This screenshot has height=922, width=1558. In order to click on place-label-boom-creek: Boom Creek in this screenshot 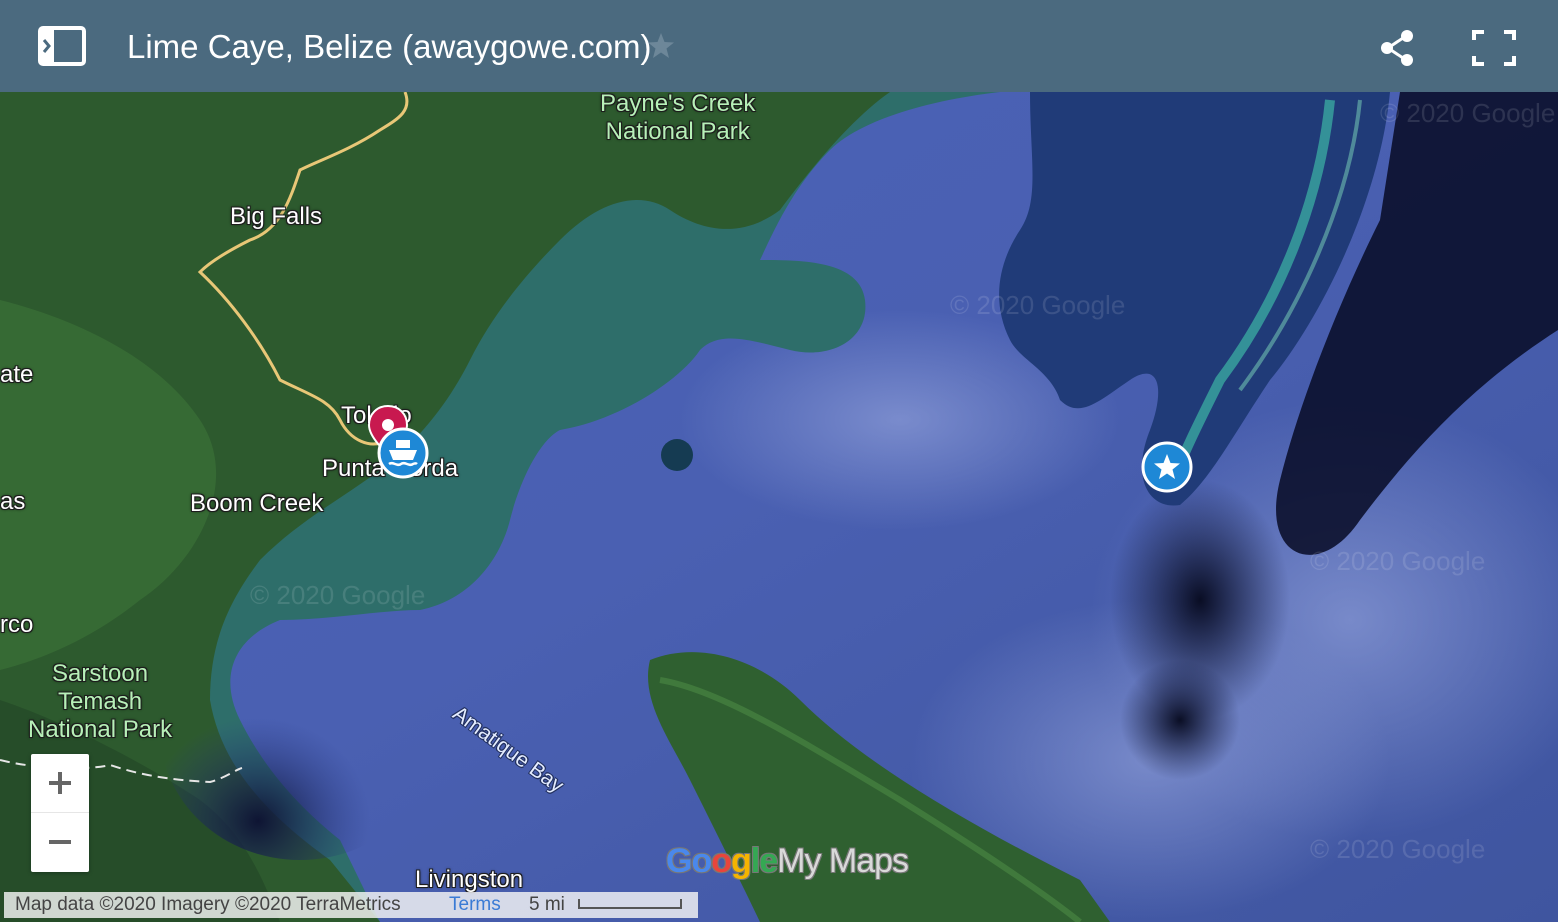, I will do `click(257, 503)`.